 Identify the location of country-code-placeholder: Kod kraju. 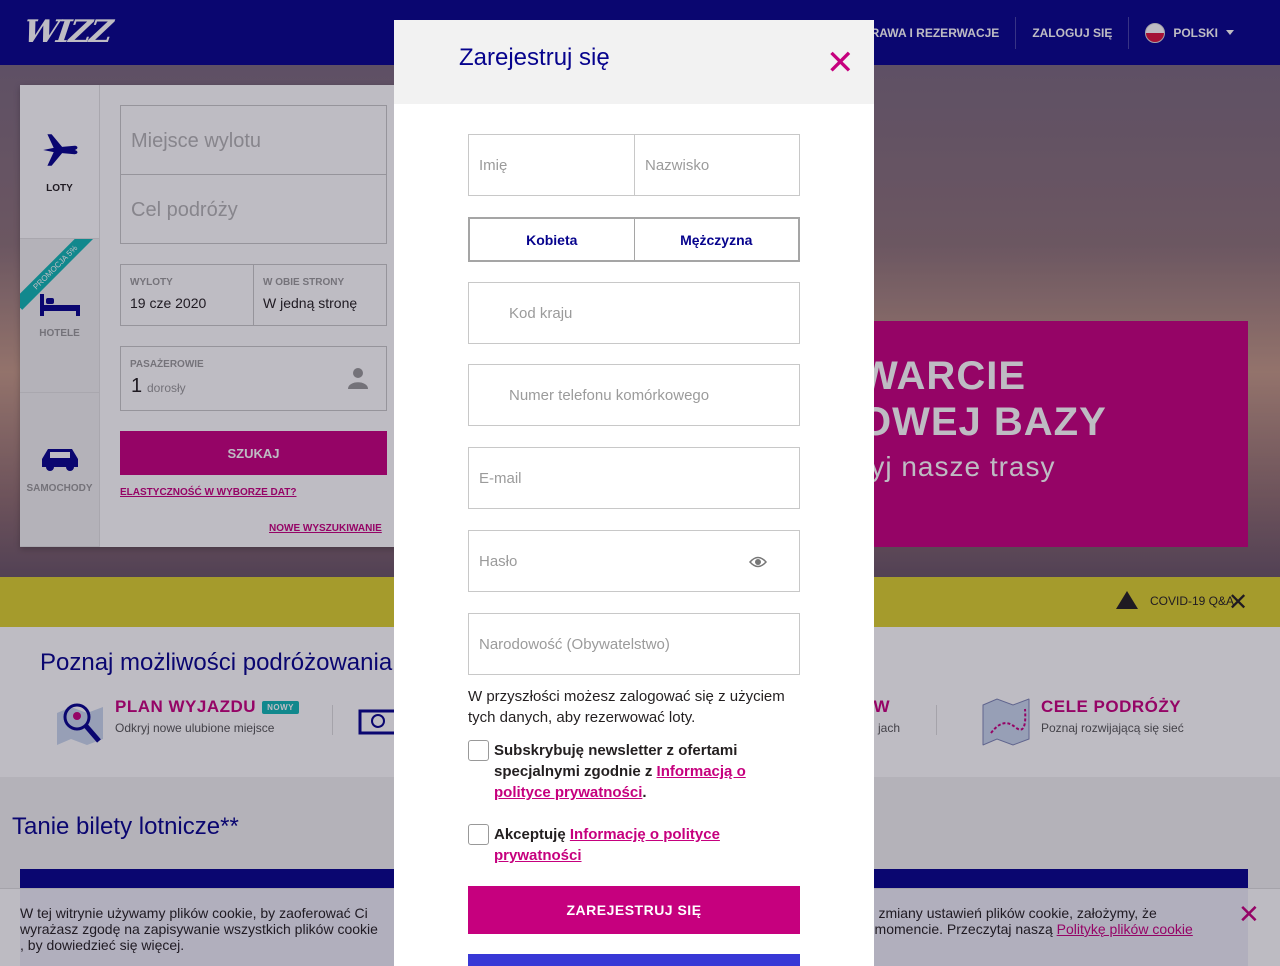
(541, 313).